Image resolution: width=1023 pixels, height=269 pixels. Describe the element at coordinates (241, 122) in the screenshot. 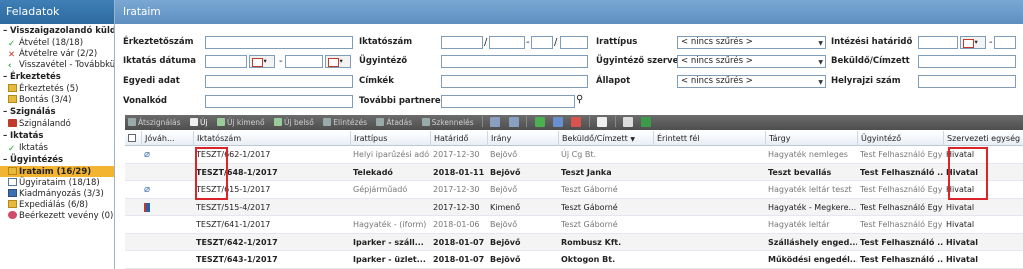

I see `new-outgoing-button: Új kimenő` at that location.